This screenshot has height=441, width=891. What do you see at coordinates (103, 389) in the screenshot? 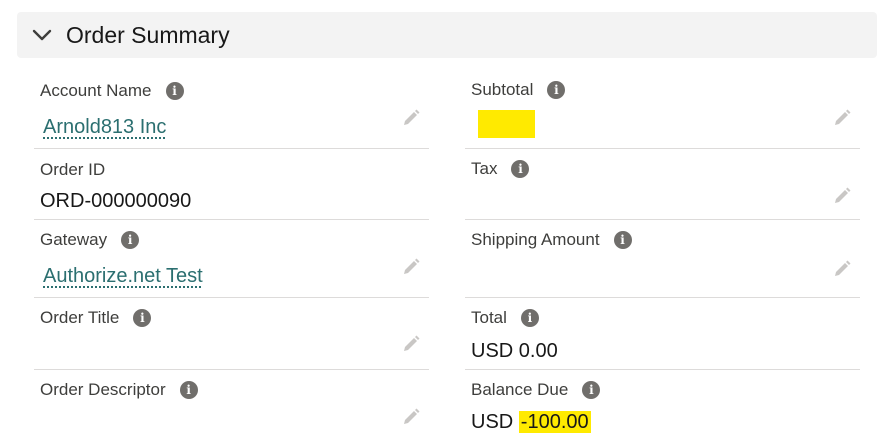
I see `field-label: Order Descriptor` at bounding box center [103, 389].